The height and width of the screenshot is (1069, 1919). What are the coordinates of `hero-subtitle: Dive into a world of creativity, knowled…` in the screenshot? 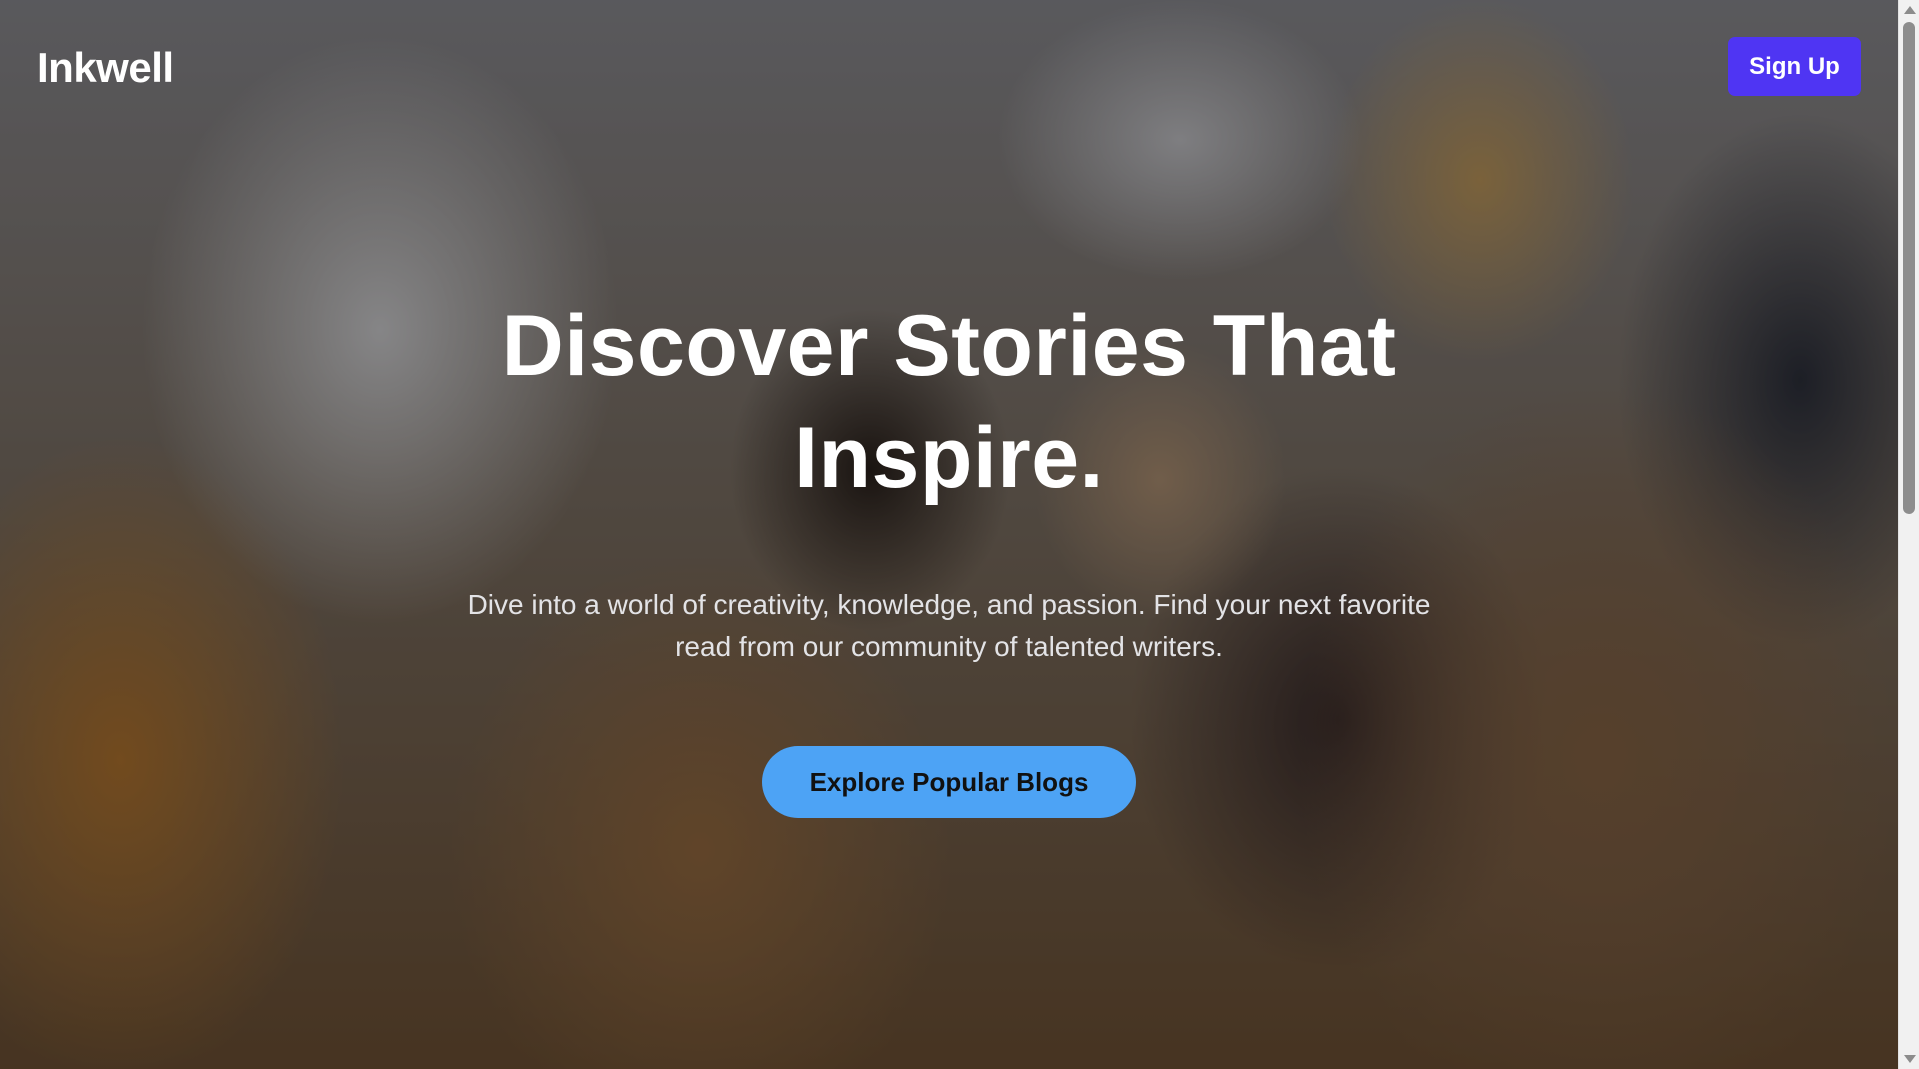 It's located at (949, 626).